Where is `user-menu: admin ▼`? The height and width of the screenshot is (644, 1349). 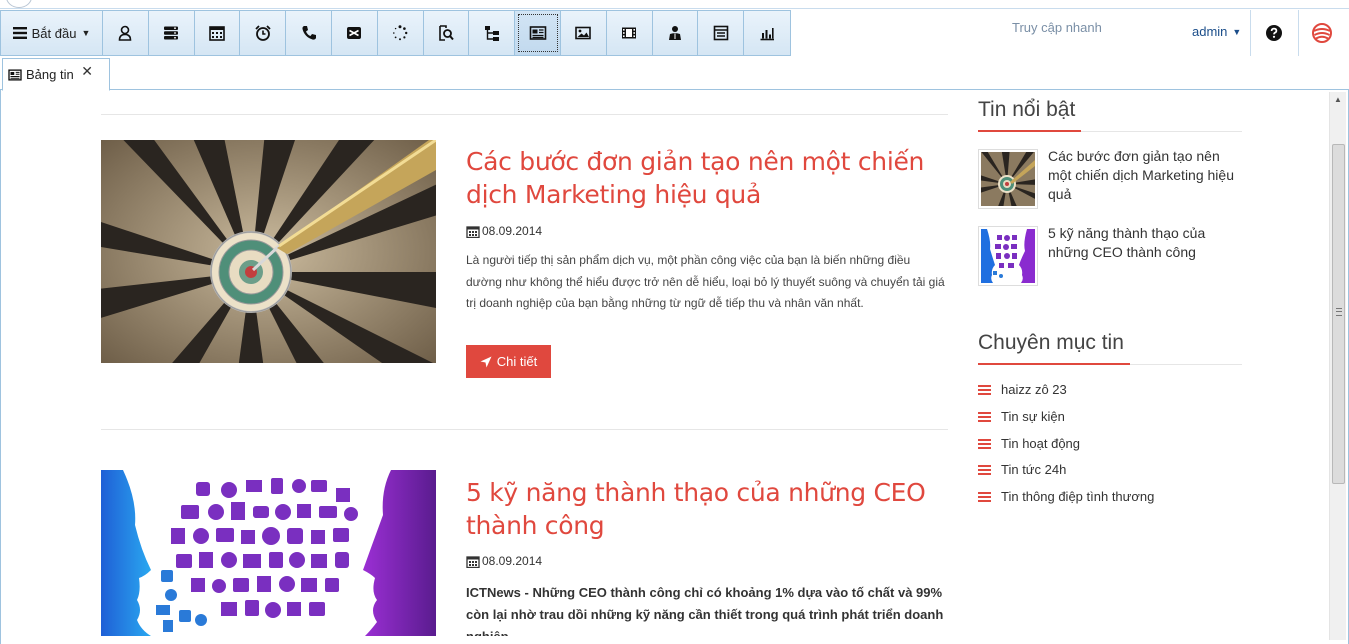 user-menu: admin ▼ is located at coordinates (1216, 31).